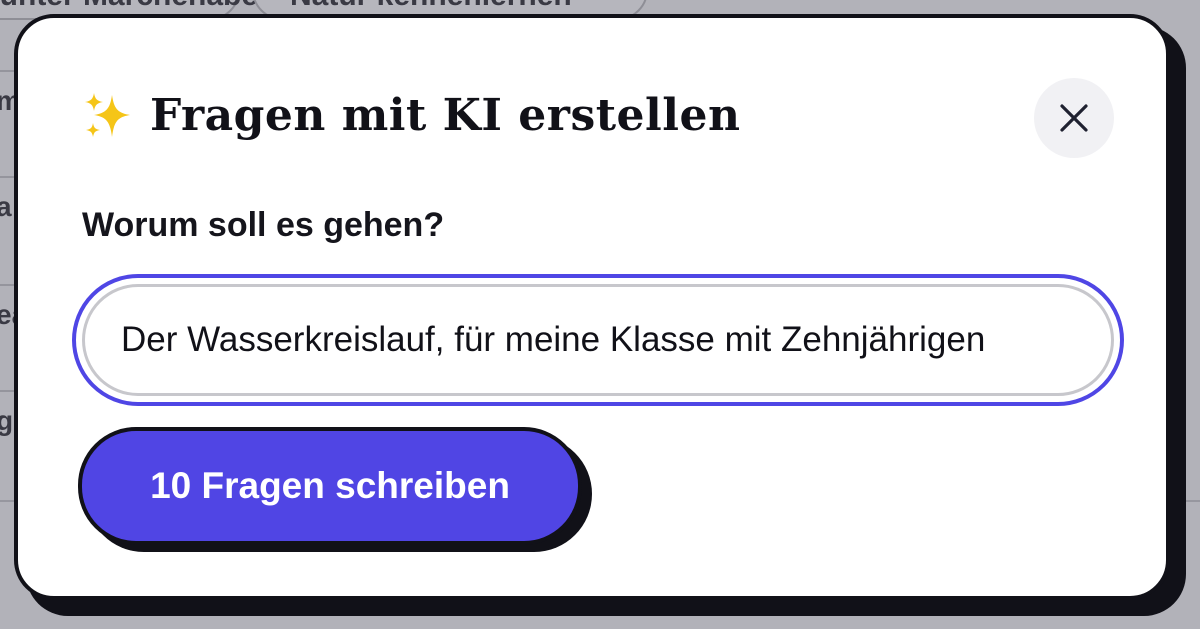 The height and width of the screenshot is (629, 1200). I want to click on close-icon, so click(1074, 118).